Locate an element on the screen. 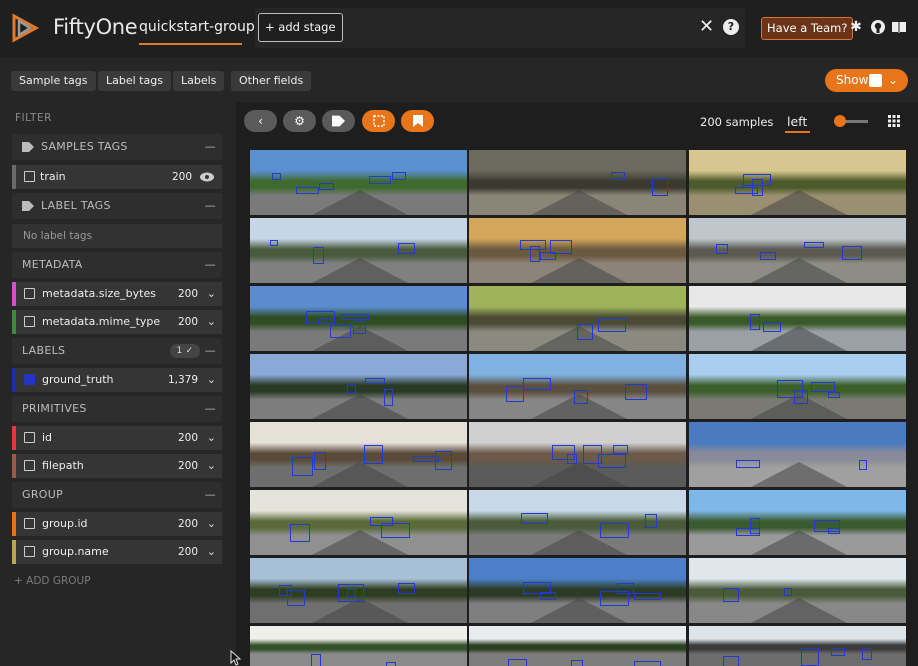  section-metadata: METADATA — is located at coordinates (117, 265).